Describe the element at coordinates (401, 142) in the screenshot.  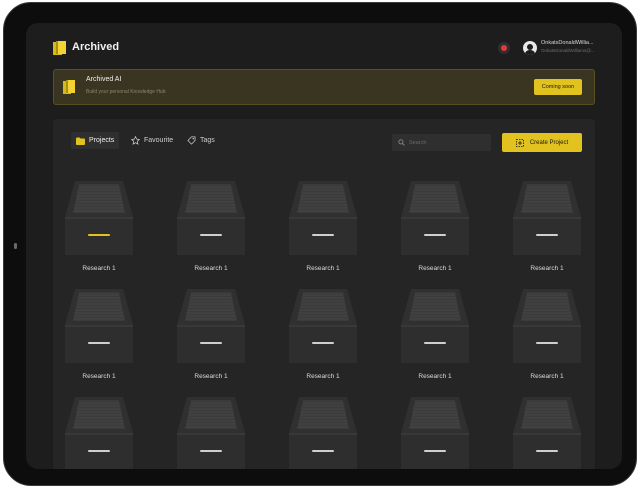
I see `search-icon` at that location.